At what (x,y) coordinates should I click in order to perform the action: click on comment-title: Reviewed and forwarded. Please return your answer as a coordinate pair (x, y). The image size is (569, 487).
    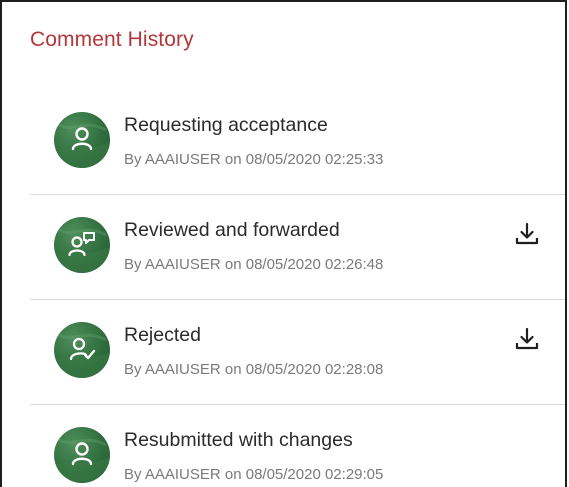
    Looking at the image, I should click on (232, 230).